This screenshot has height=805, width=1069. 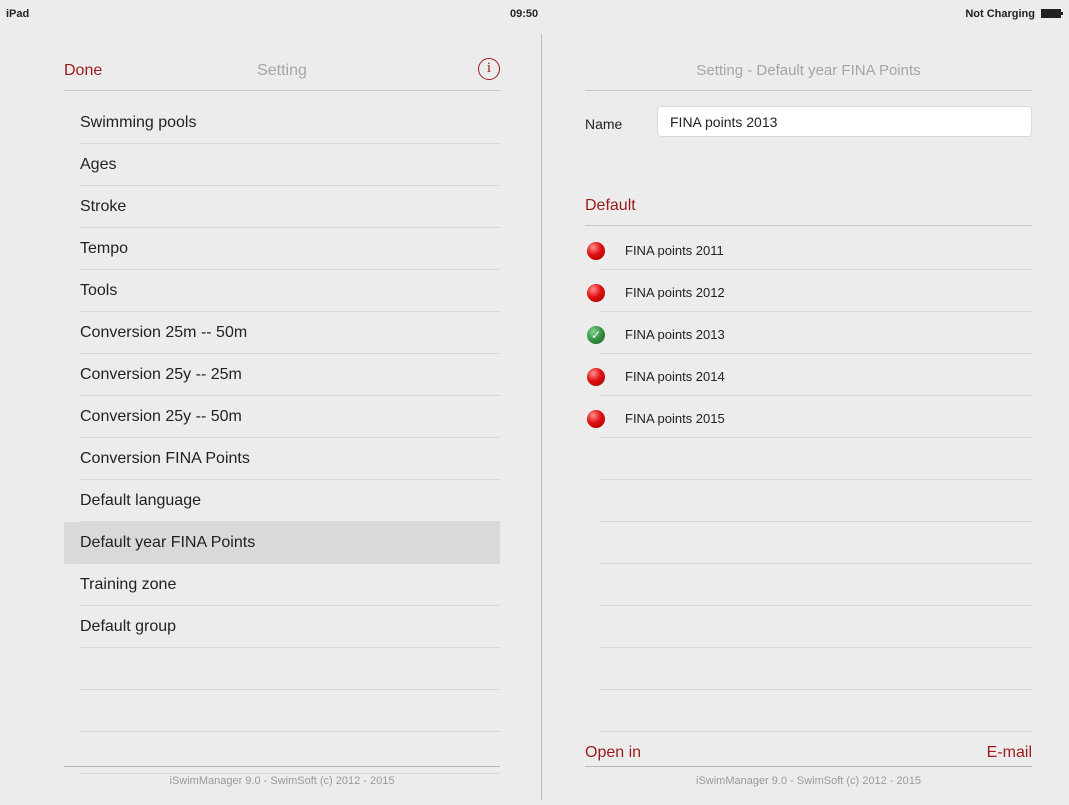 I want to click on green-check-icon: ✓, so click(x=596, y=335).